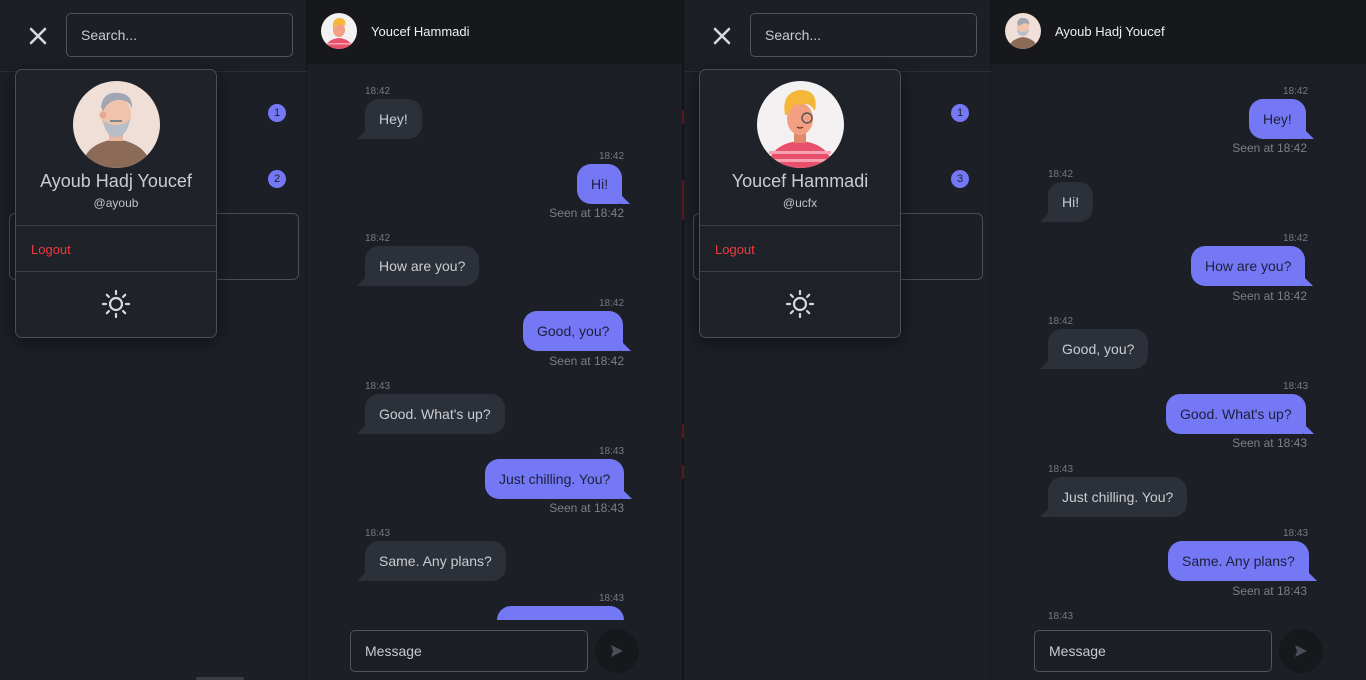 Image resolution: width=1366 pixels, height=680 pixels. What do you see at coordinates (495, 32) in the screenshot?
I see `chat-header: Youcef Hammadi` at bounding box center [495, 32].